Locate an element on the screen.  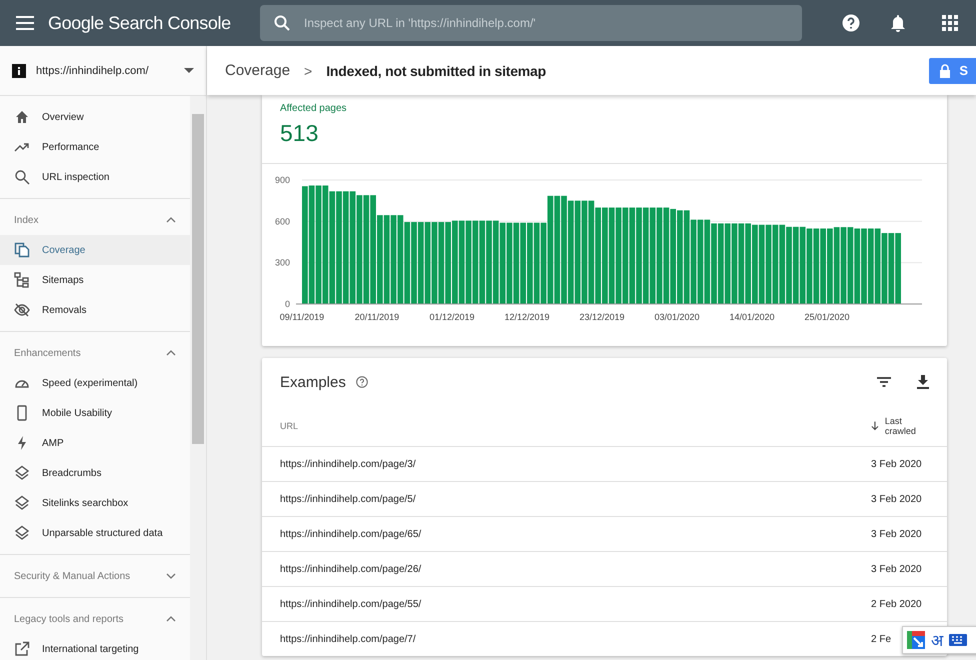
nav-item: Overview is located at coordinates (95, 117).